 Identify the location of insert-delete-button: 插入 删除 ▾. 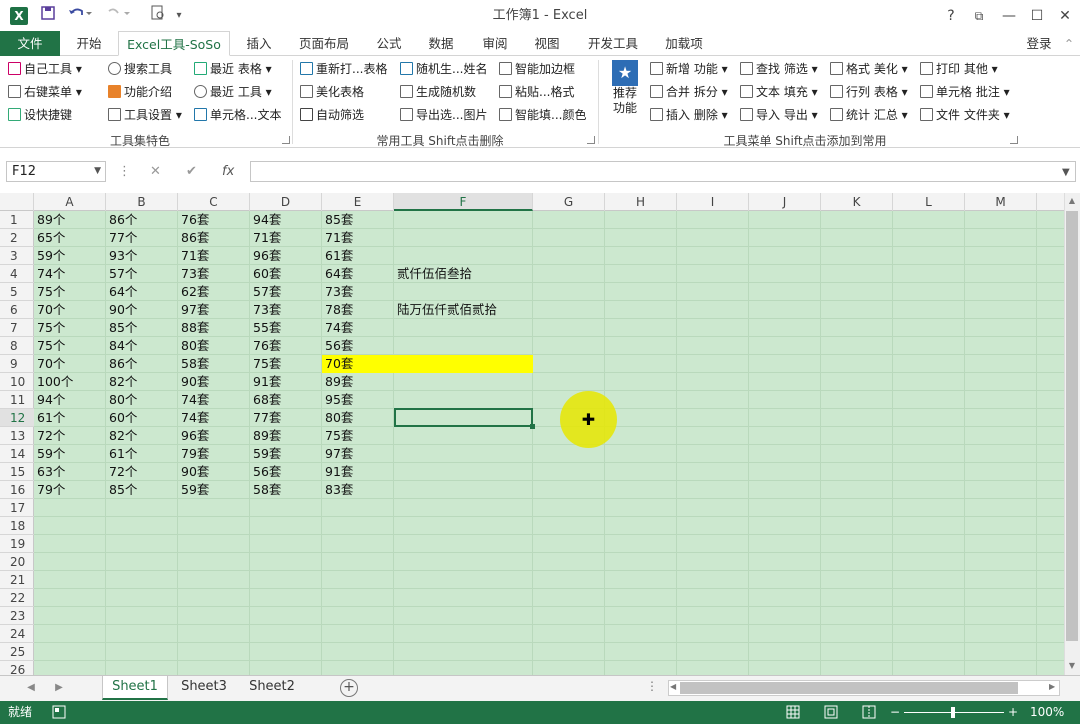
(689, 115).